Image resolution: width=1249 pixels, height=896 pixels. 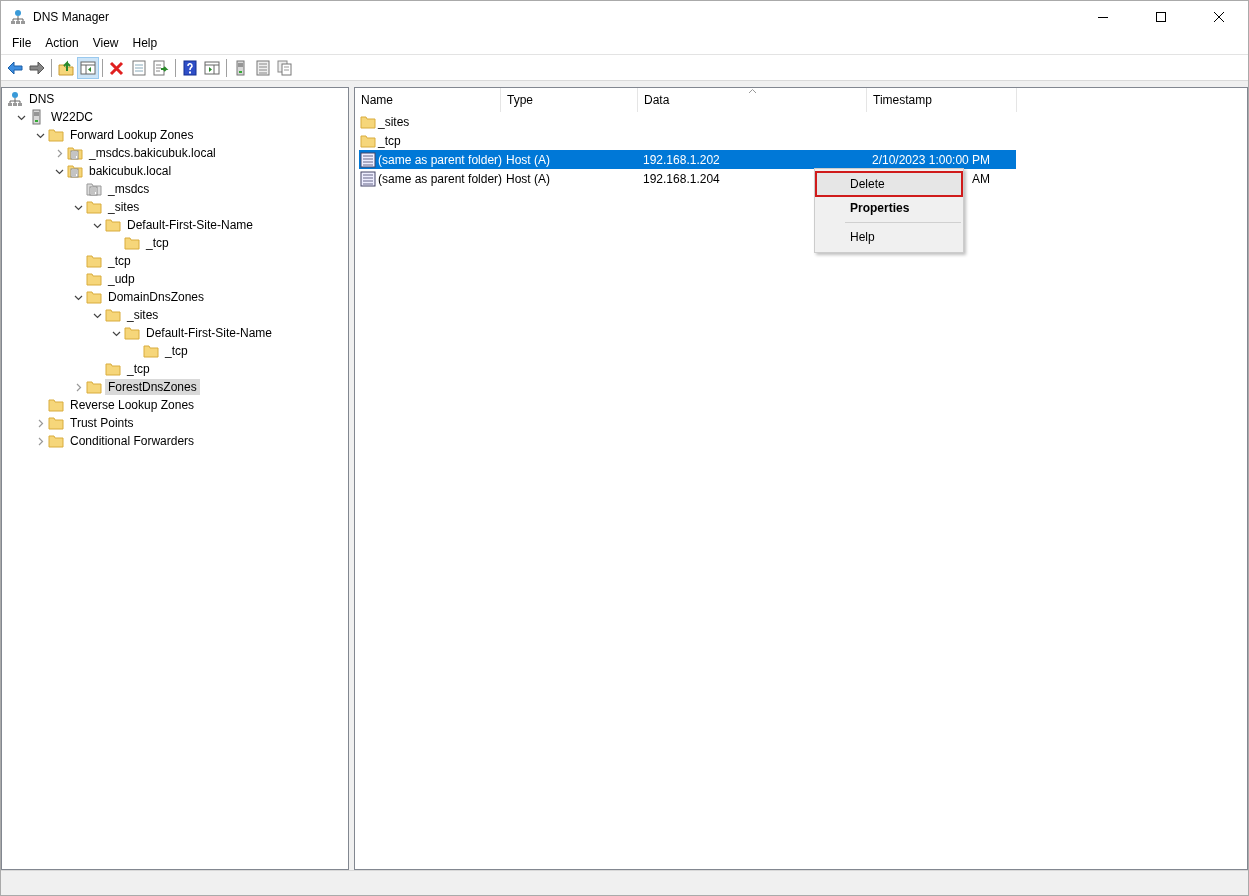 What do you see at coordinates (121, 279) in the screenshot?
I see `tree-item: _udp` at bounding box center [121, 279].